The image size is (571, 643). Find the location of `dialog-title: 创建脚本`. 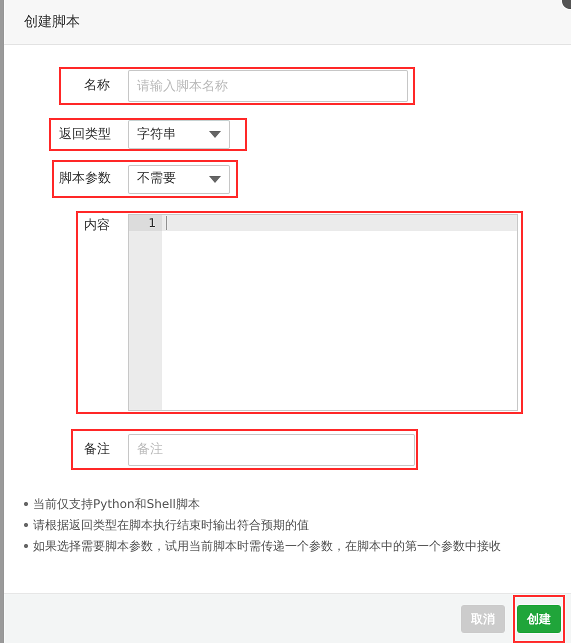

dialog-title: 创建脚本 is located at coordinates (52, 22).